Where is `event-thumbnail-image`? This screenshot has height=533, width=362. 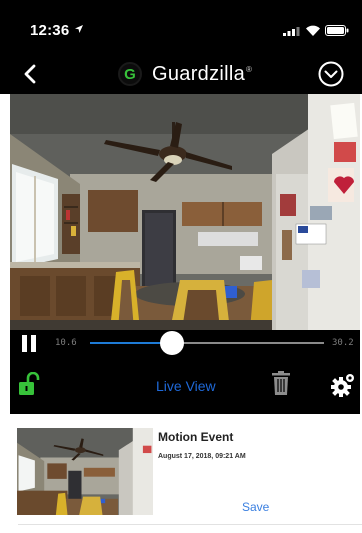 event-thumbnail-image is located at coordinates (85, 471).